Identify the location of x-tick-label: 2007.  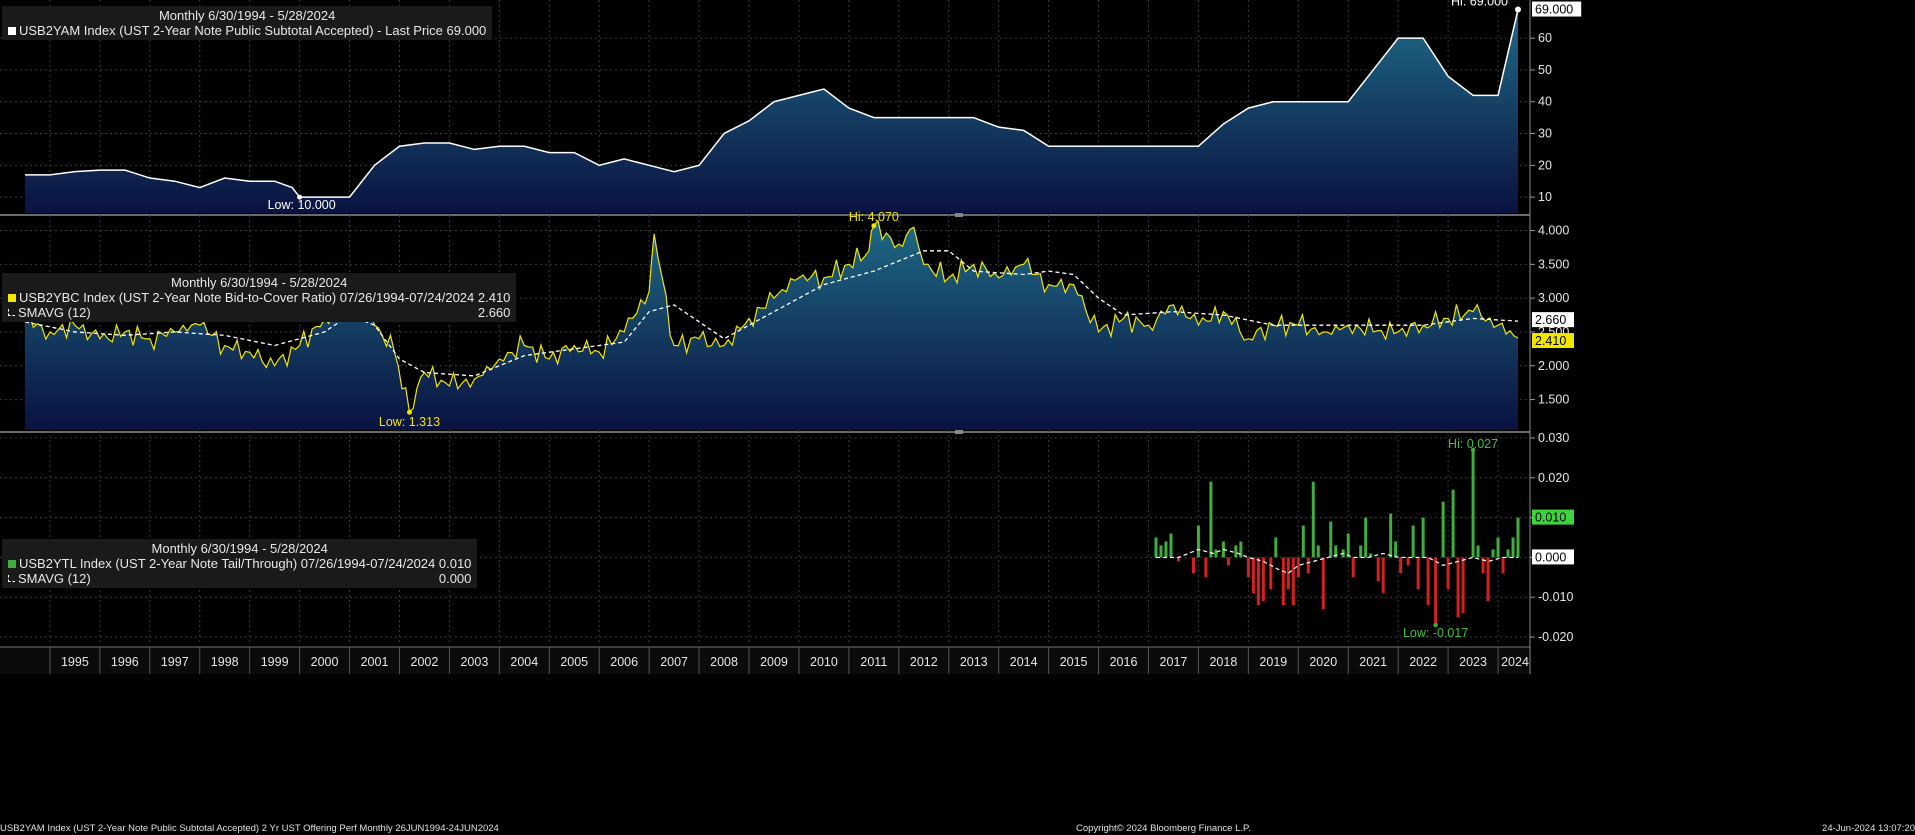
(674, 662).